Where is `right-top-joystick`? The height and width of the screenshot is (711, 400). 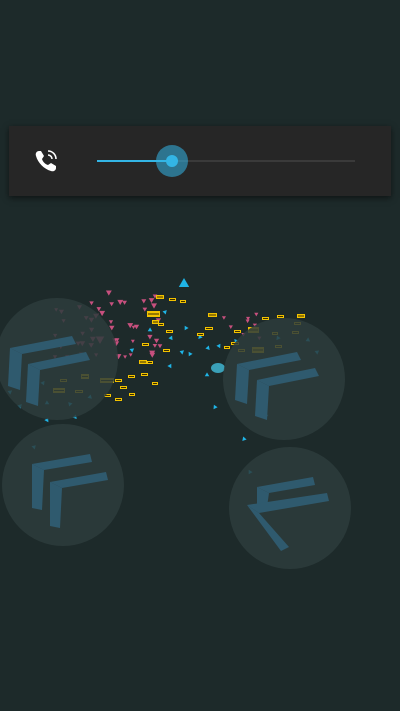 right-top-joystick is located at coordinates (284, 379).